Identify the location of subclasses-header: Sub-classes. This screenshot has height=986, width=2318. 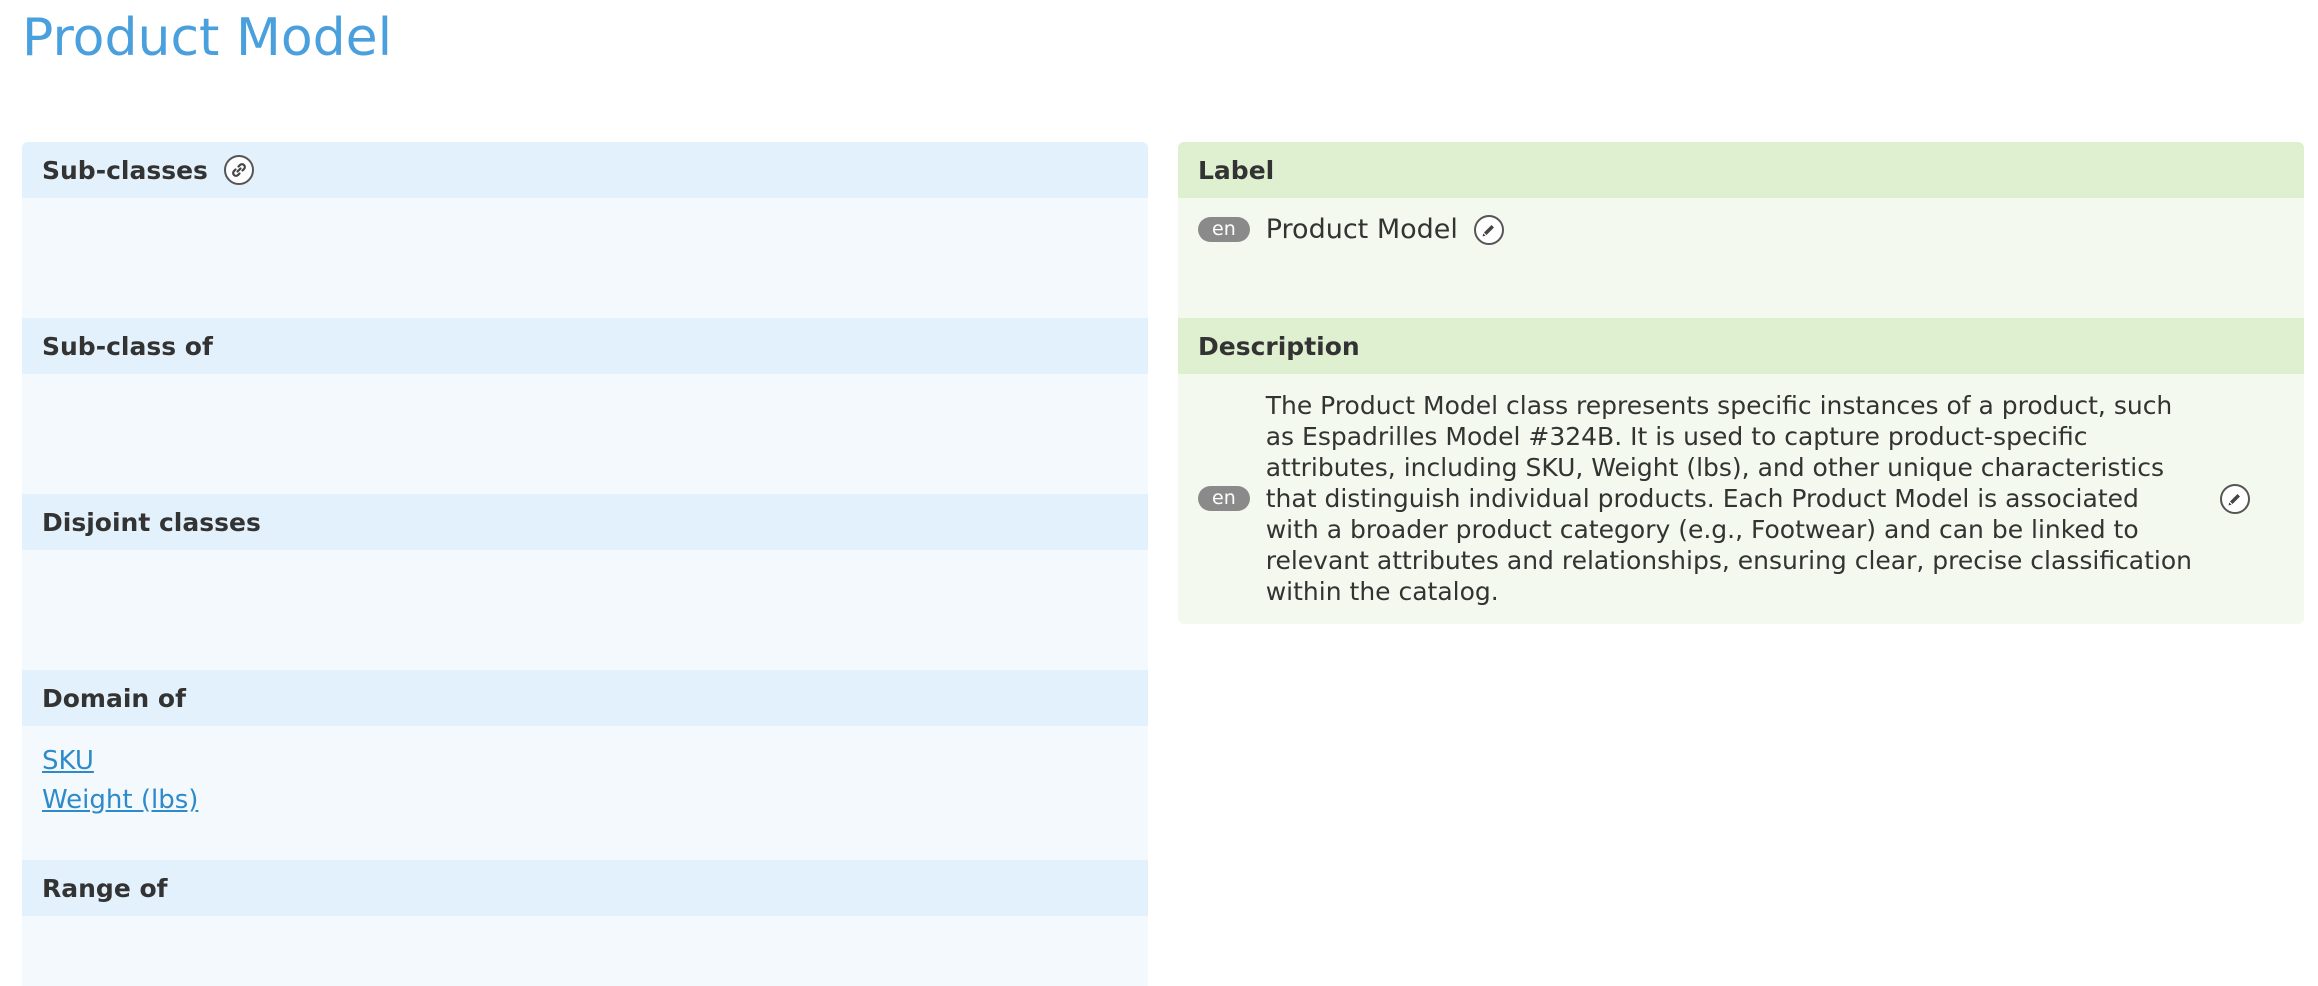
(585, 170).